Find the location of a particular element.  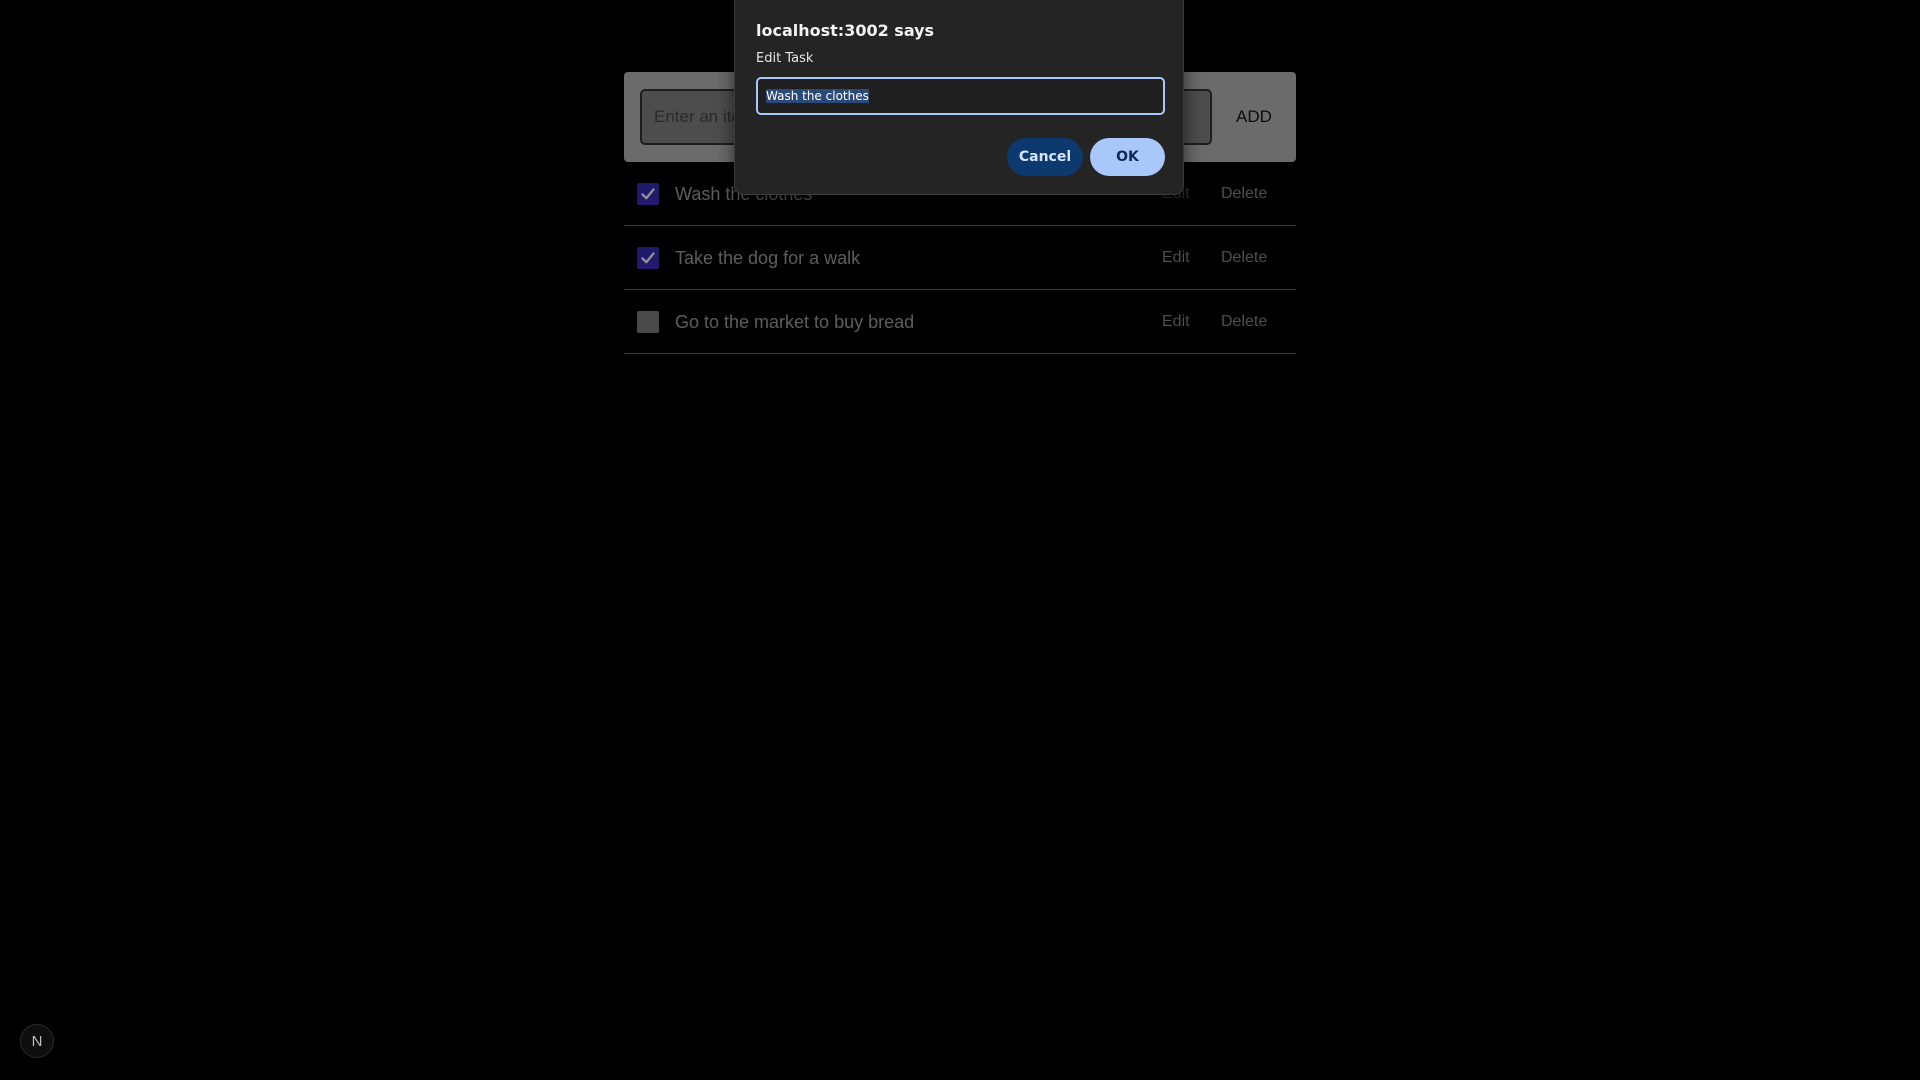

prompt-dialog: localhost:3002 says Edit Task Cancel OK is located at coordinates (959, 97).